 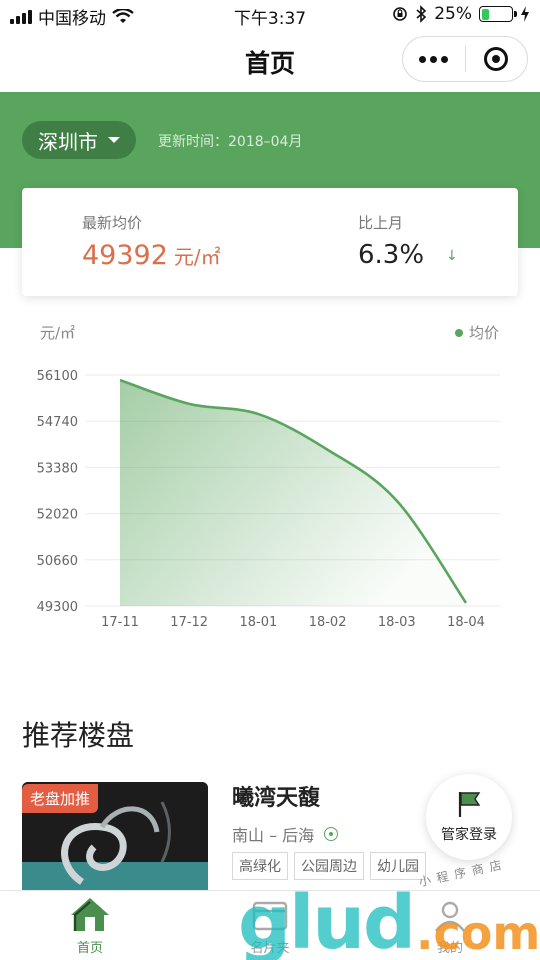 What do you see at coordinates (230, 142) in the screenshot?
I see `update-time: 更新时间：2018–04月` at bounding box center [230, 142].